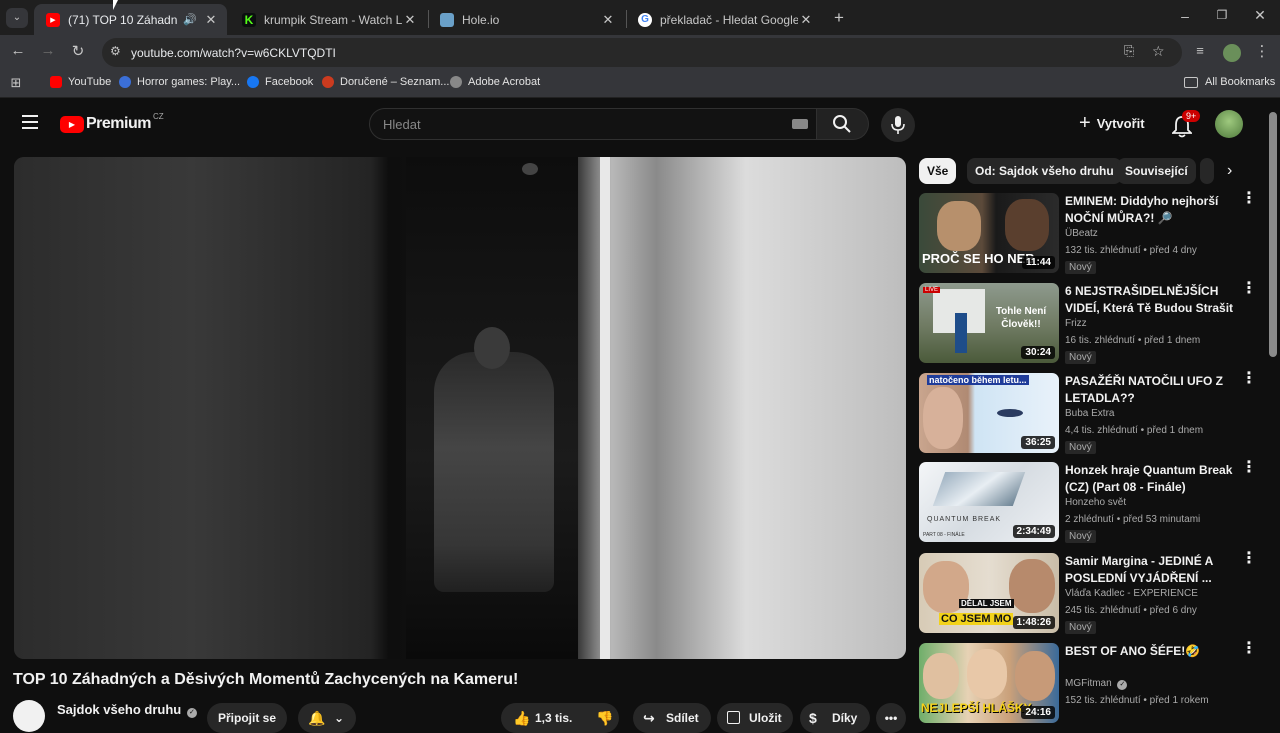 The image size is (1280, 733). Describe the element at coordinates (800, 124) in the screenshot. I see `keyboard-icon` at that location.